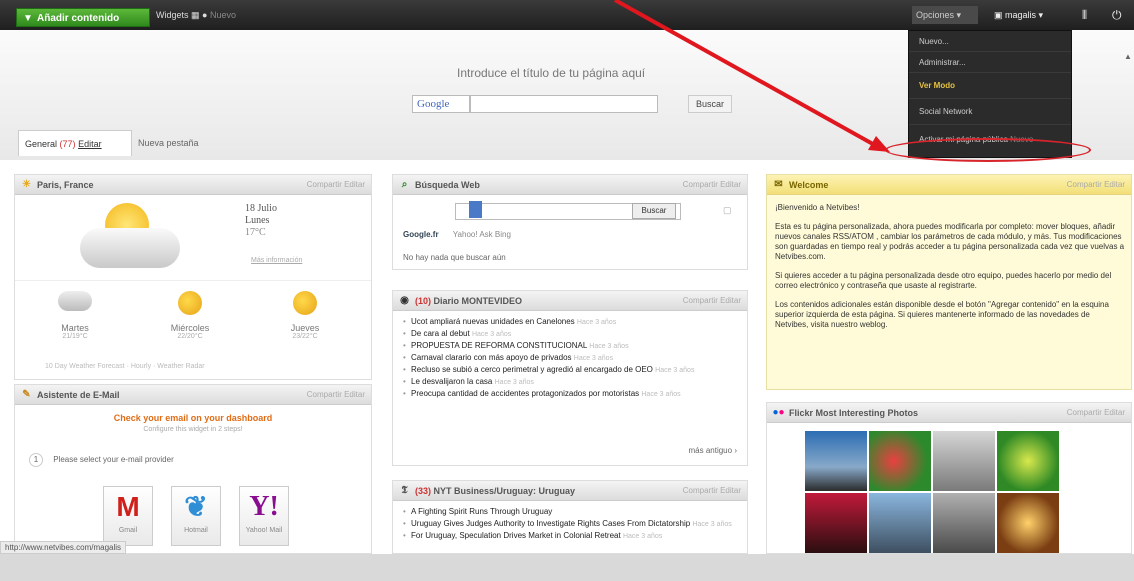  I want to click on menu-item-view-mode: Ver Modo, so click(990, 86).